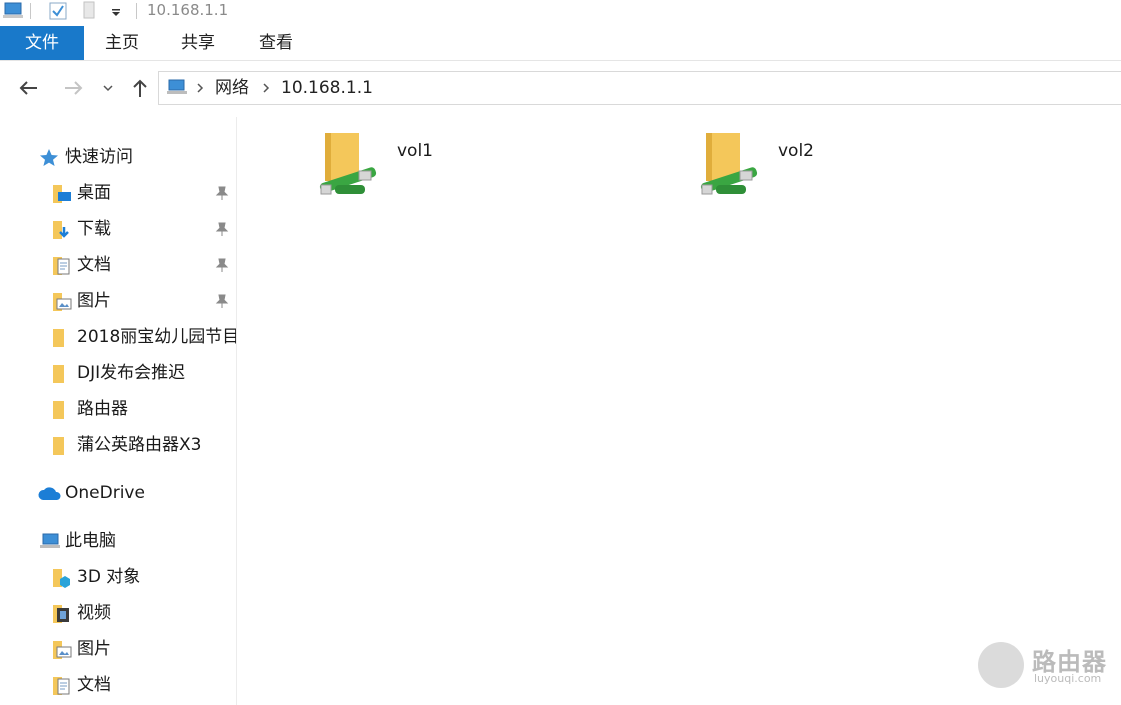  Describe the element at coordinates (61, 614) in the screenshot. I see `videos-folder-icon` at that location.